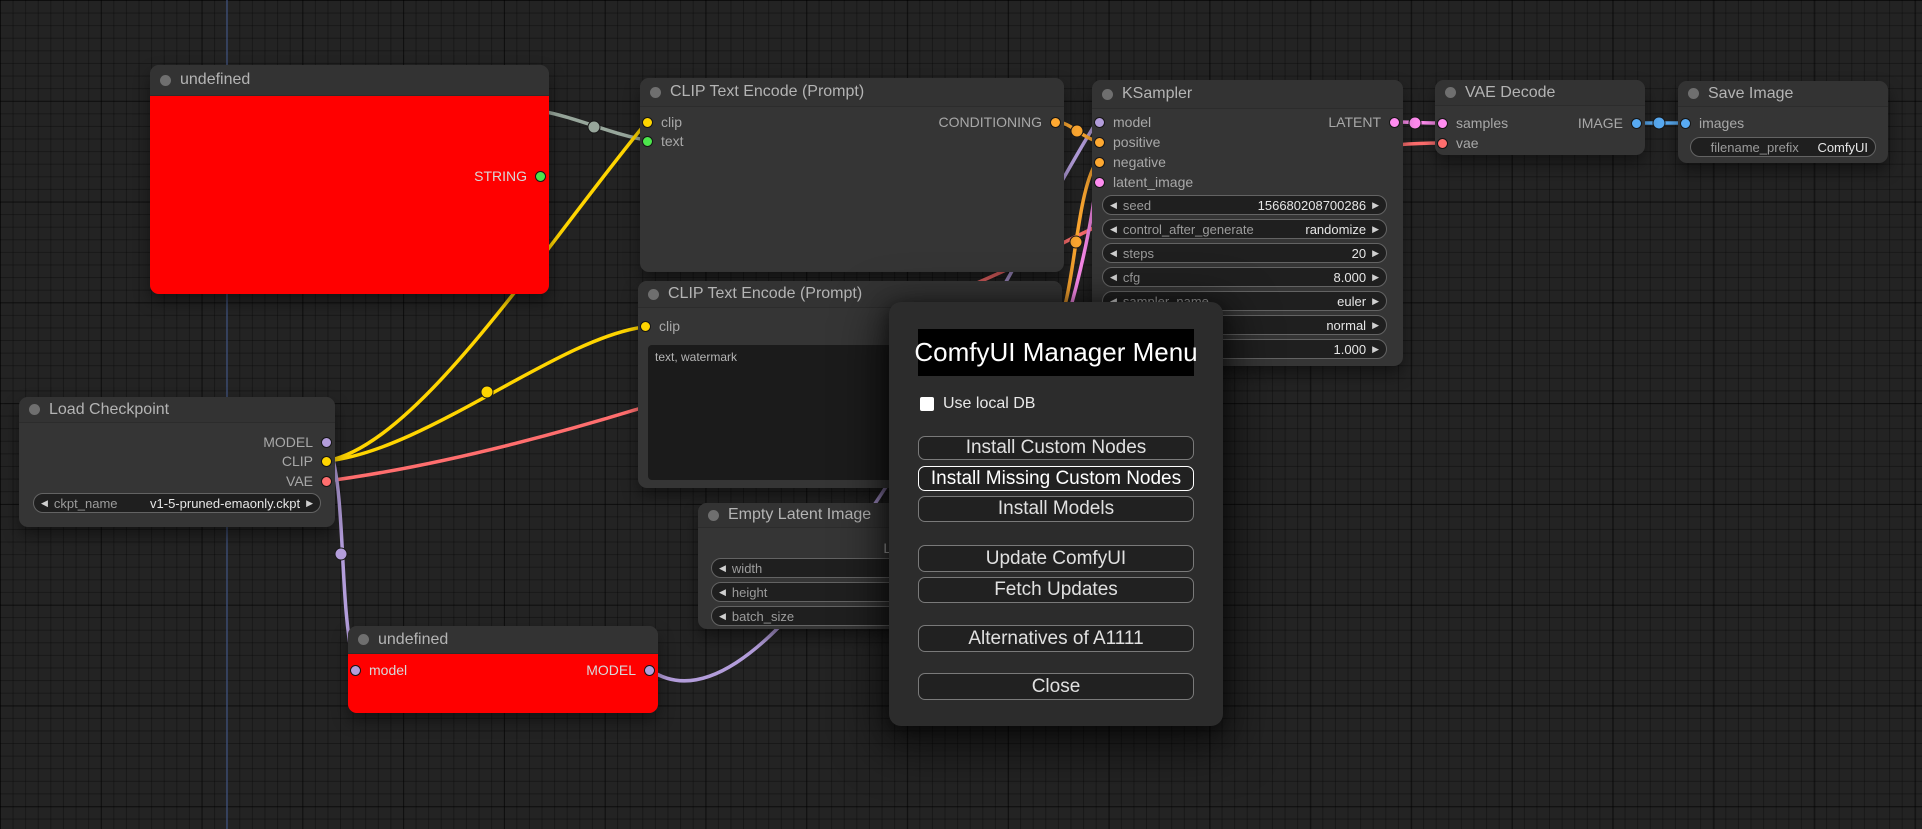 Image resolution: width=1922 pixels, height=829 pixels. Describe the element at coordinates (540, 176) in the screenshot. I see `output-slot-string` at that location.